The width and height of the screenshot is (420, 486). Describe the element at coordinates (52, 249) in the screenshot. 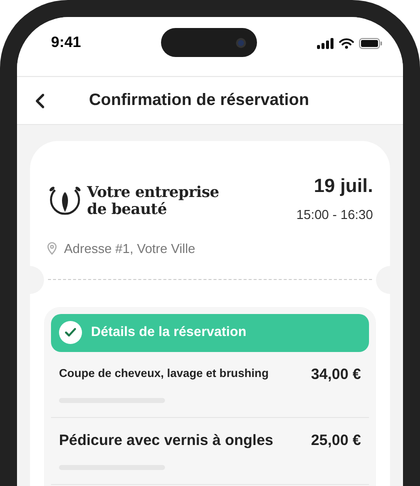

I see `location-pin-icon` at that location.